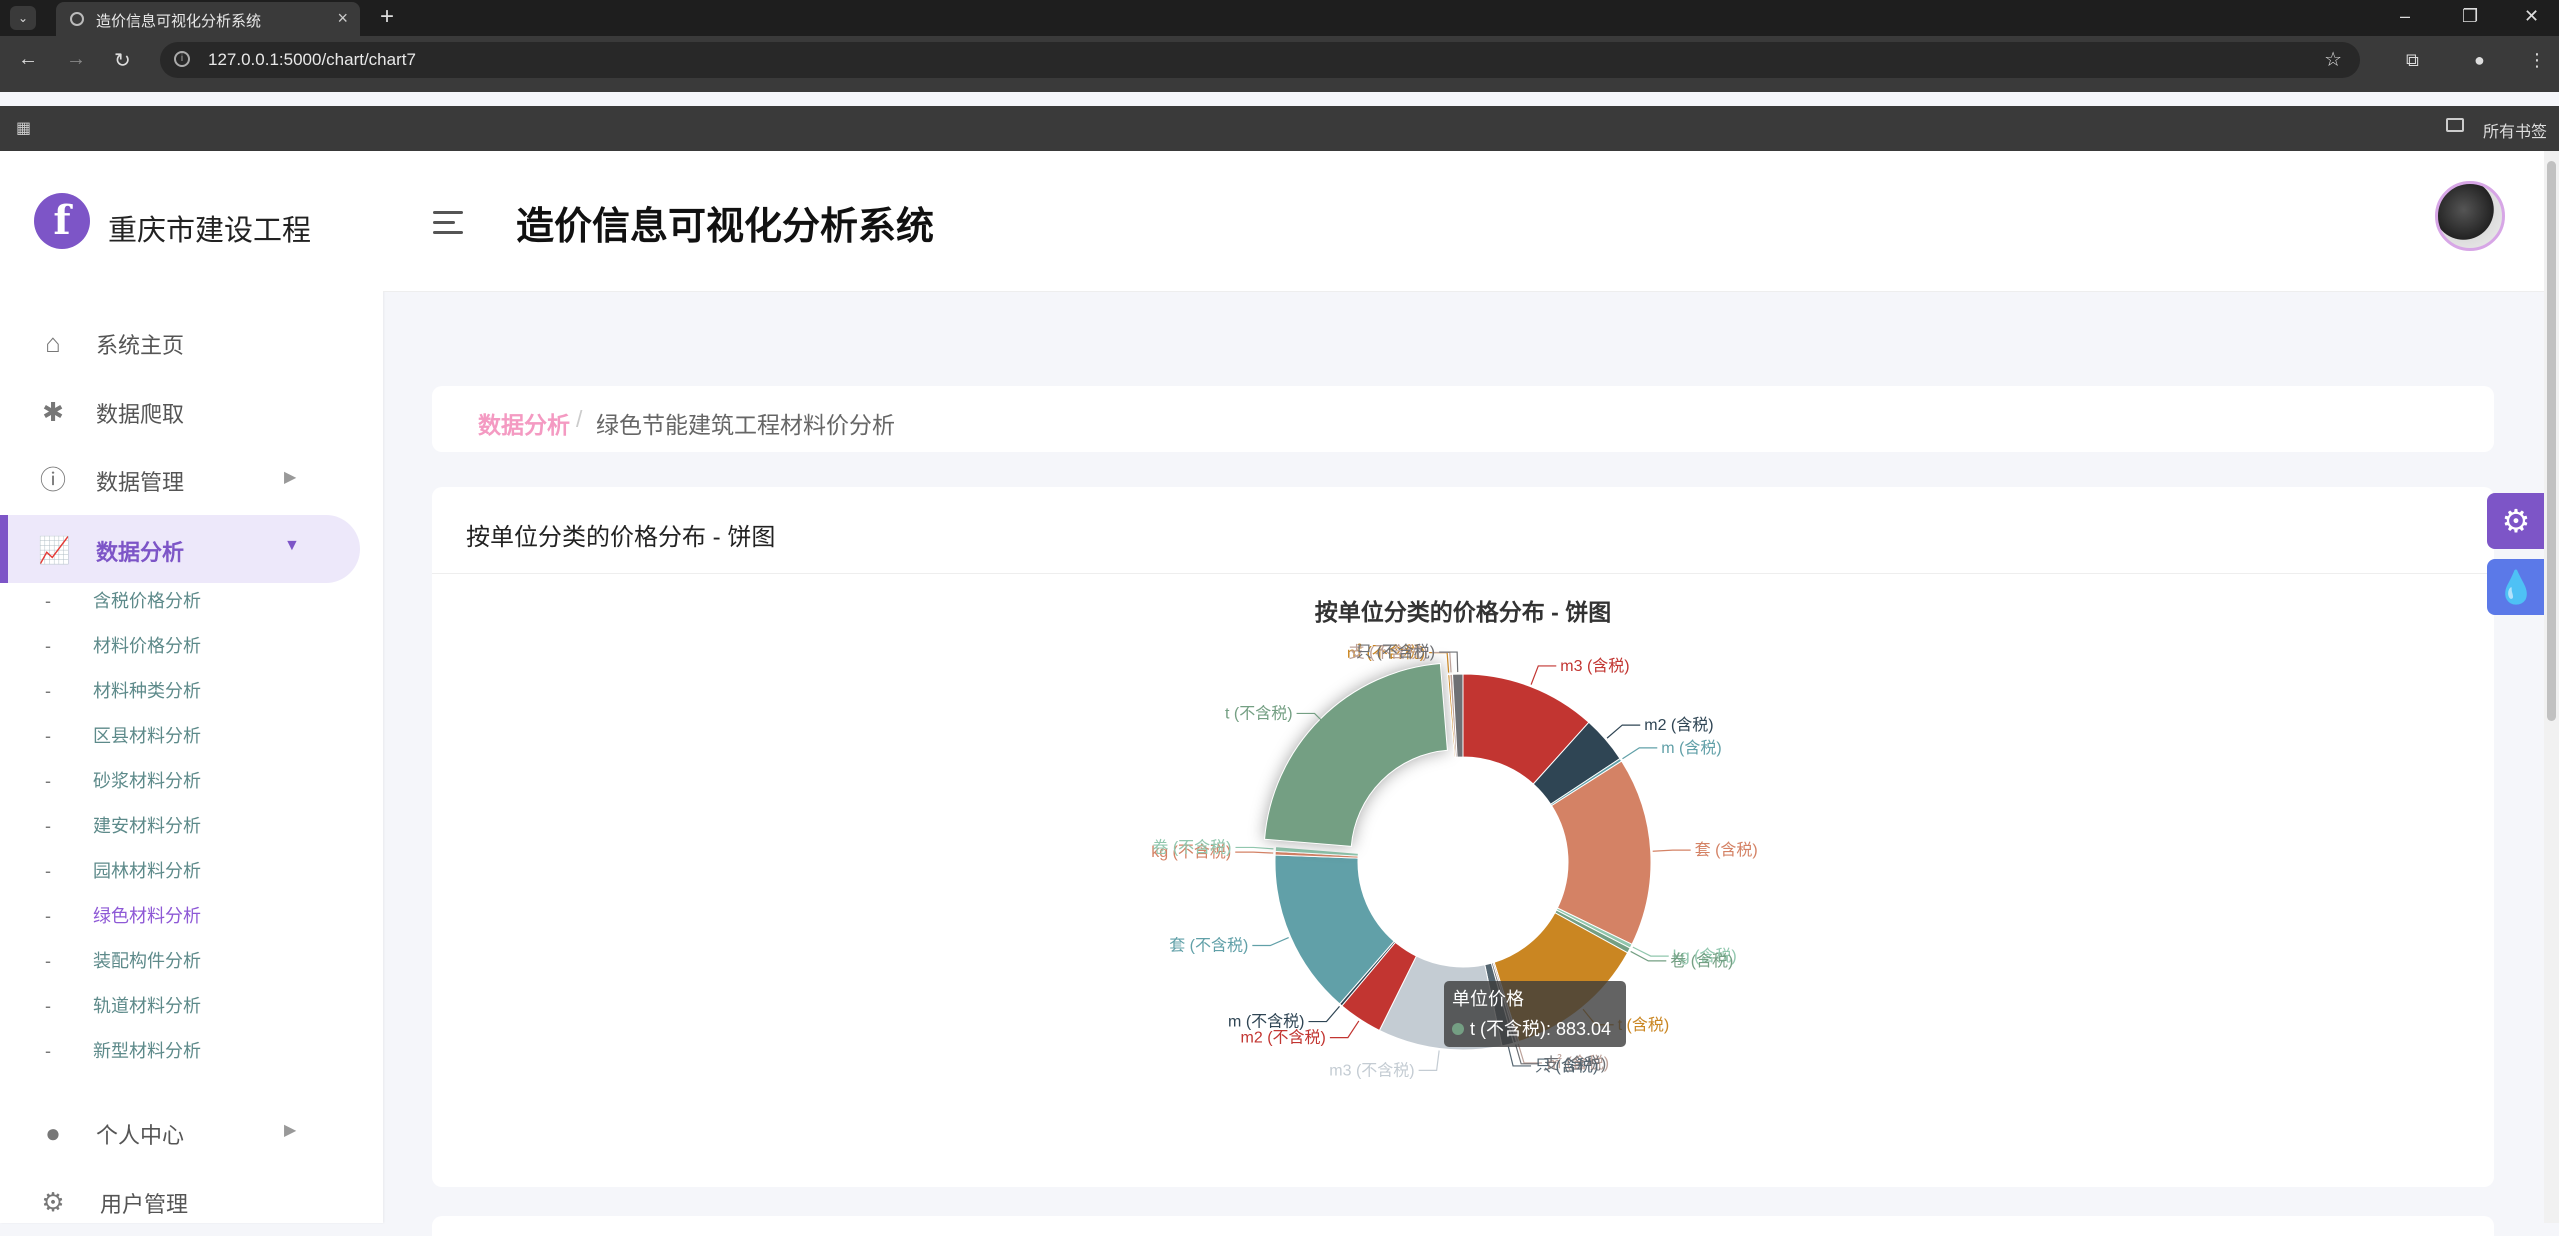  What do you see at coordinates (1279, 128) in the screenshot?
I see `bookmarks-bar: ▦ 所有书签` at bounding box center [1279, 128].